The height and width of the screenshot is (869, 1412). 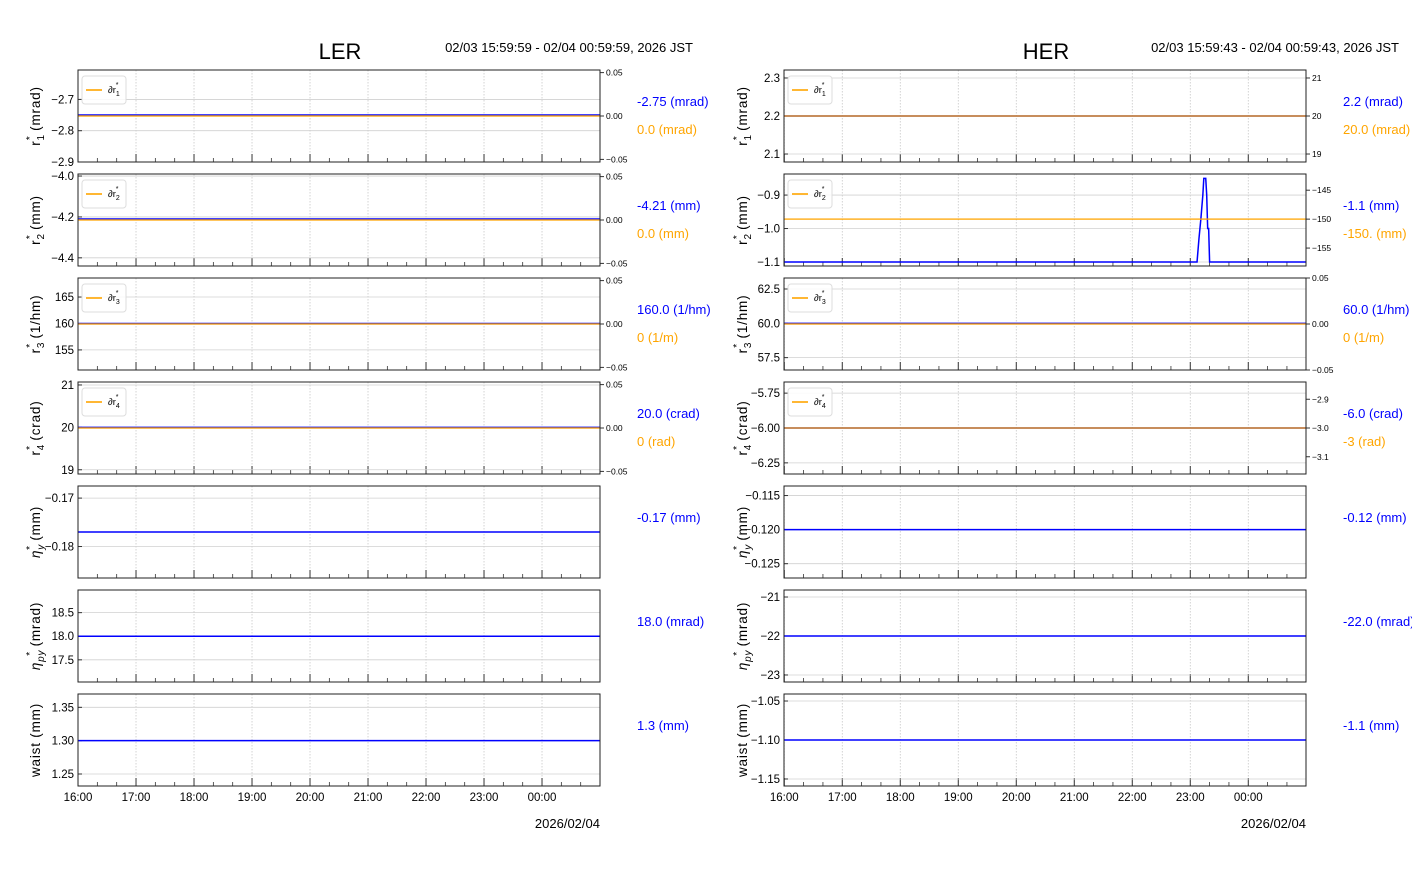 I want to click on y-tick-label: 1.35, so click(x=63, y=708).